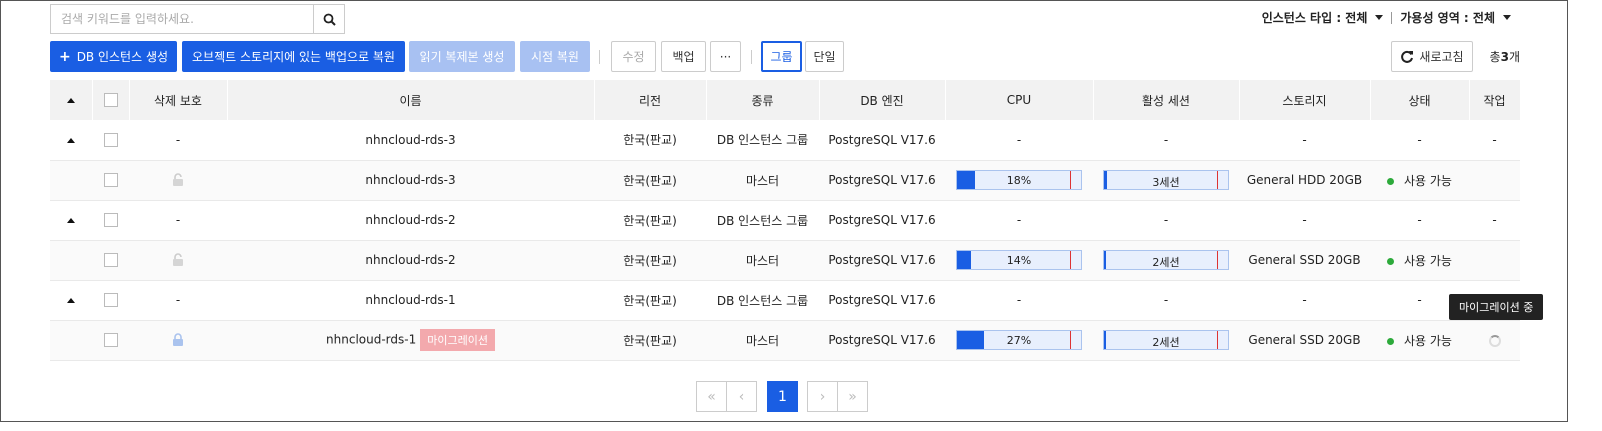  Describe the element at coordinates (64, 56) in the screenshot. I see `plus-icon: +` at that location.